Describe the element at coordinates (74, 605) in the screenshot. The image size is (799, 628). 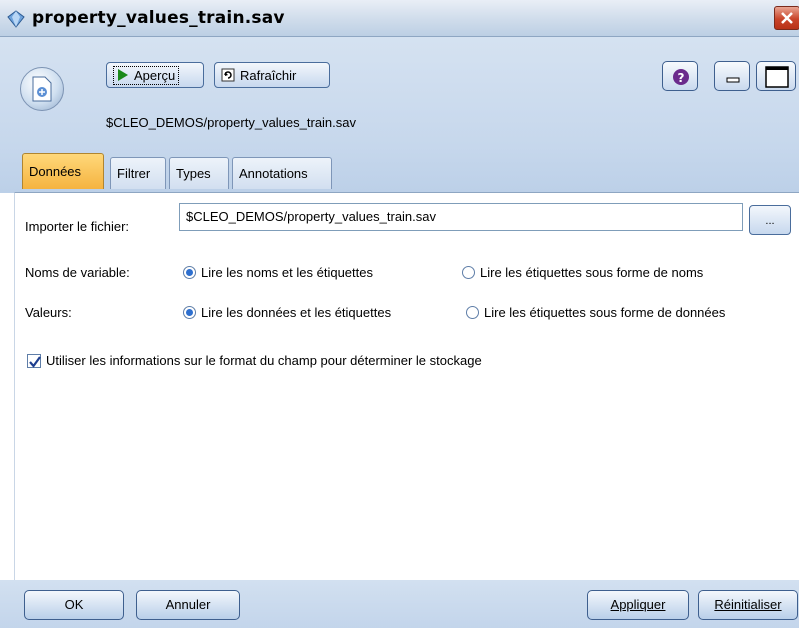
I see `ok-button: OK` at that location.